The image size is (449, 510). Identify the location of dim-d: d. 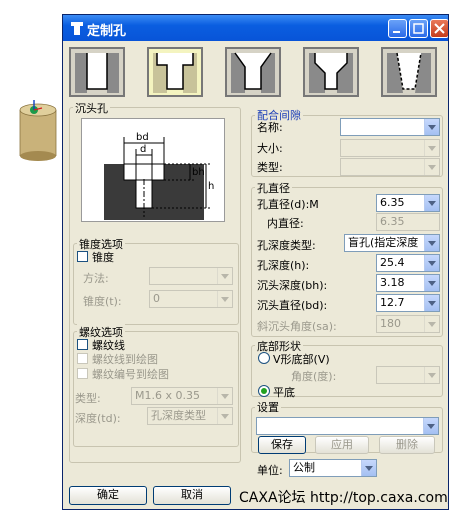
(143, 149).